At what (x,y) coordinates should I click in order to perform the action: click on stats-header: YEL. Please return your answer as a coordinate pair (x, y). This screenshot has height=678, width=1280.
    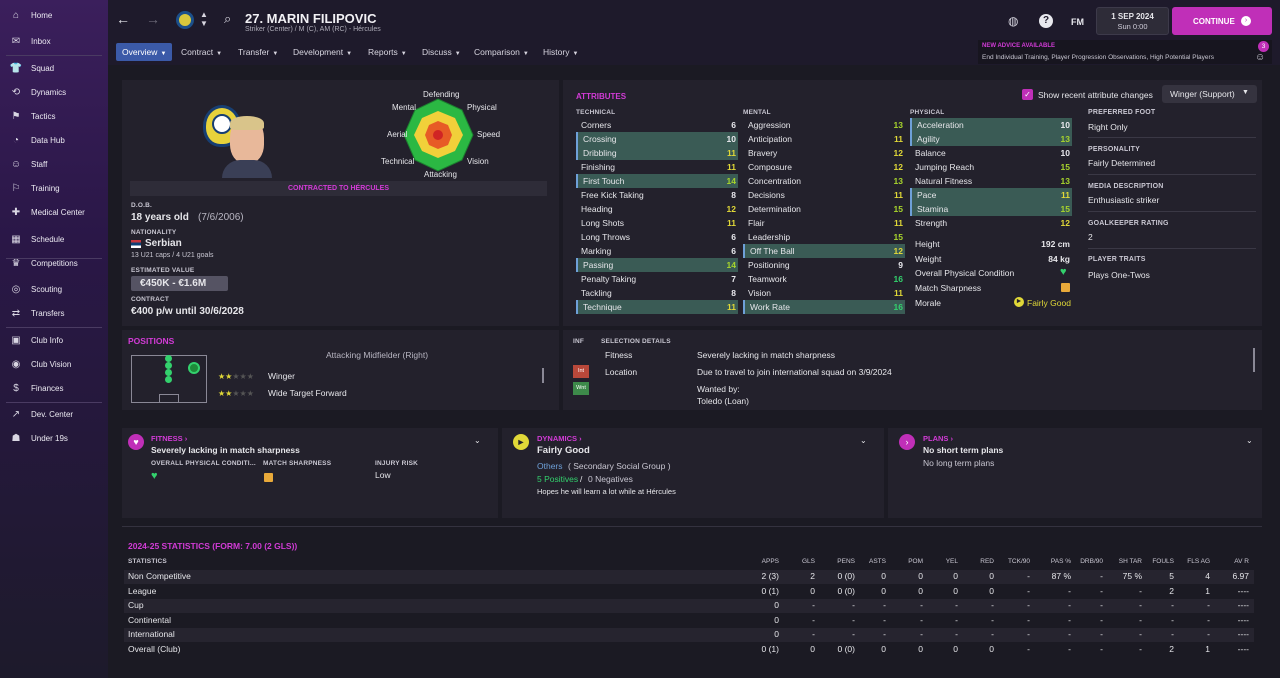
    Looking at the image, I should click on (938, 561).